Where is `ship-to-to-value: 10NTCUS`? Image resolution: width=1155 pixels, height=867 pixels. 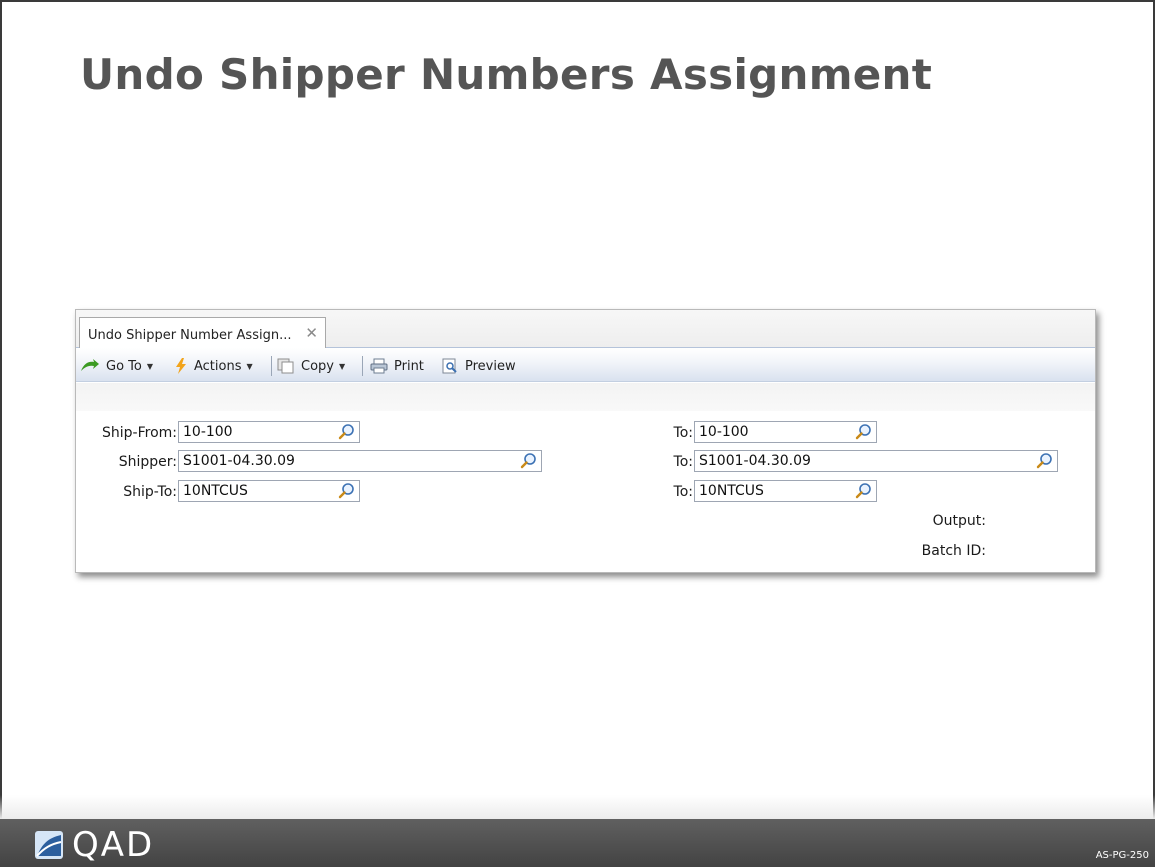
ship-to-to-value: 10NTCUS is located at coordinates (731, 491).